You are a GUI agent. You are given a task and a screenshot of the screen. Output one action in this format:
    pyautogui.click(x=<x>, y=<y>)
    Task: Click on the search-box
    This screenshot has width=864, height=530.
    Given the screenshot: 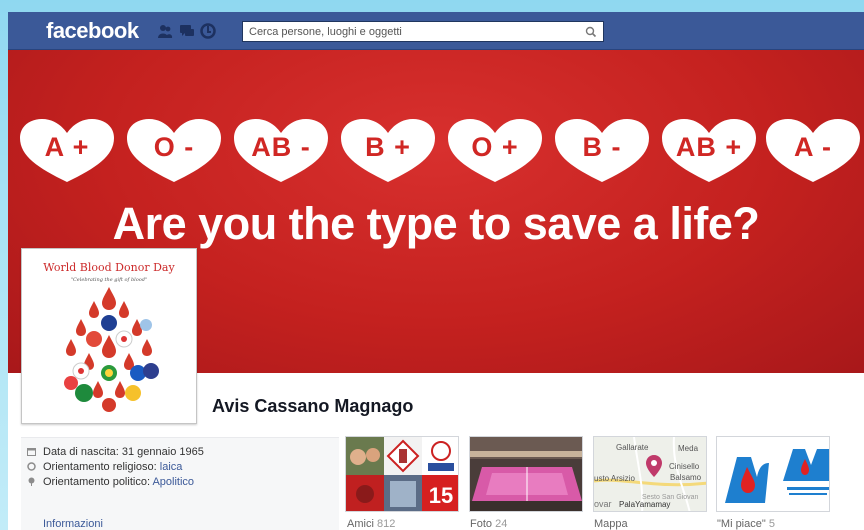 What is the action you would take?
    pyautogui.click(x=423, y=31)
    